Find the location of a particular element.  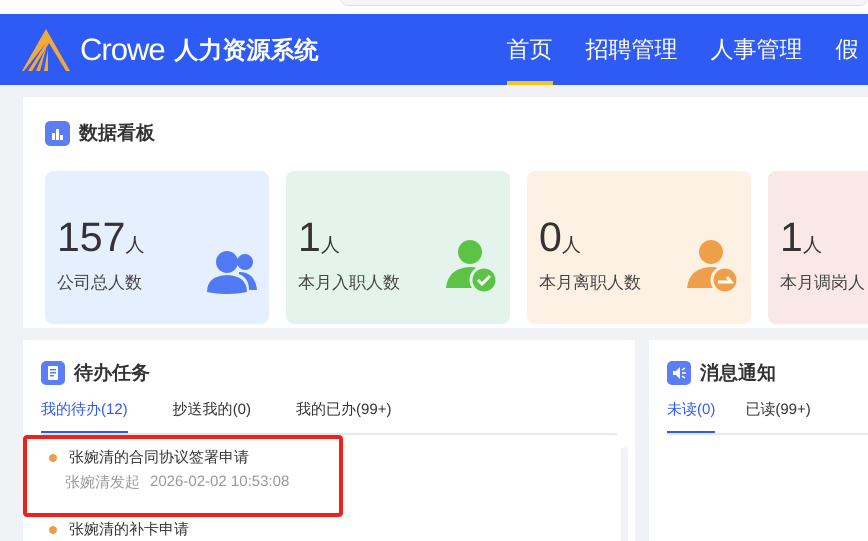

stat-label: 本月调岗人 is located at coordinates (822, 283).